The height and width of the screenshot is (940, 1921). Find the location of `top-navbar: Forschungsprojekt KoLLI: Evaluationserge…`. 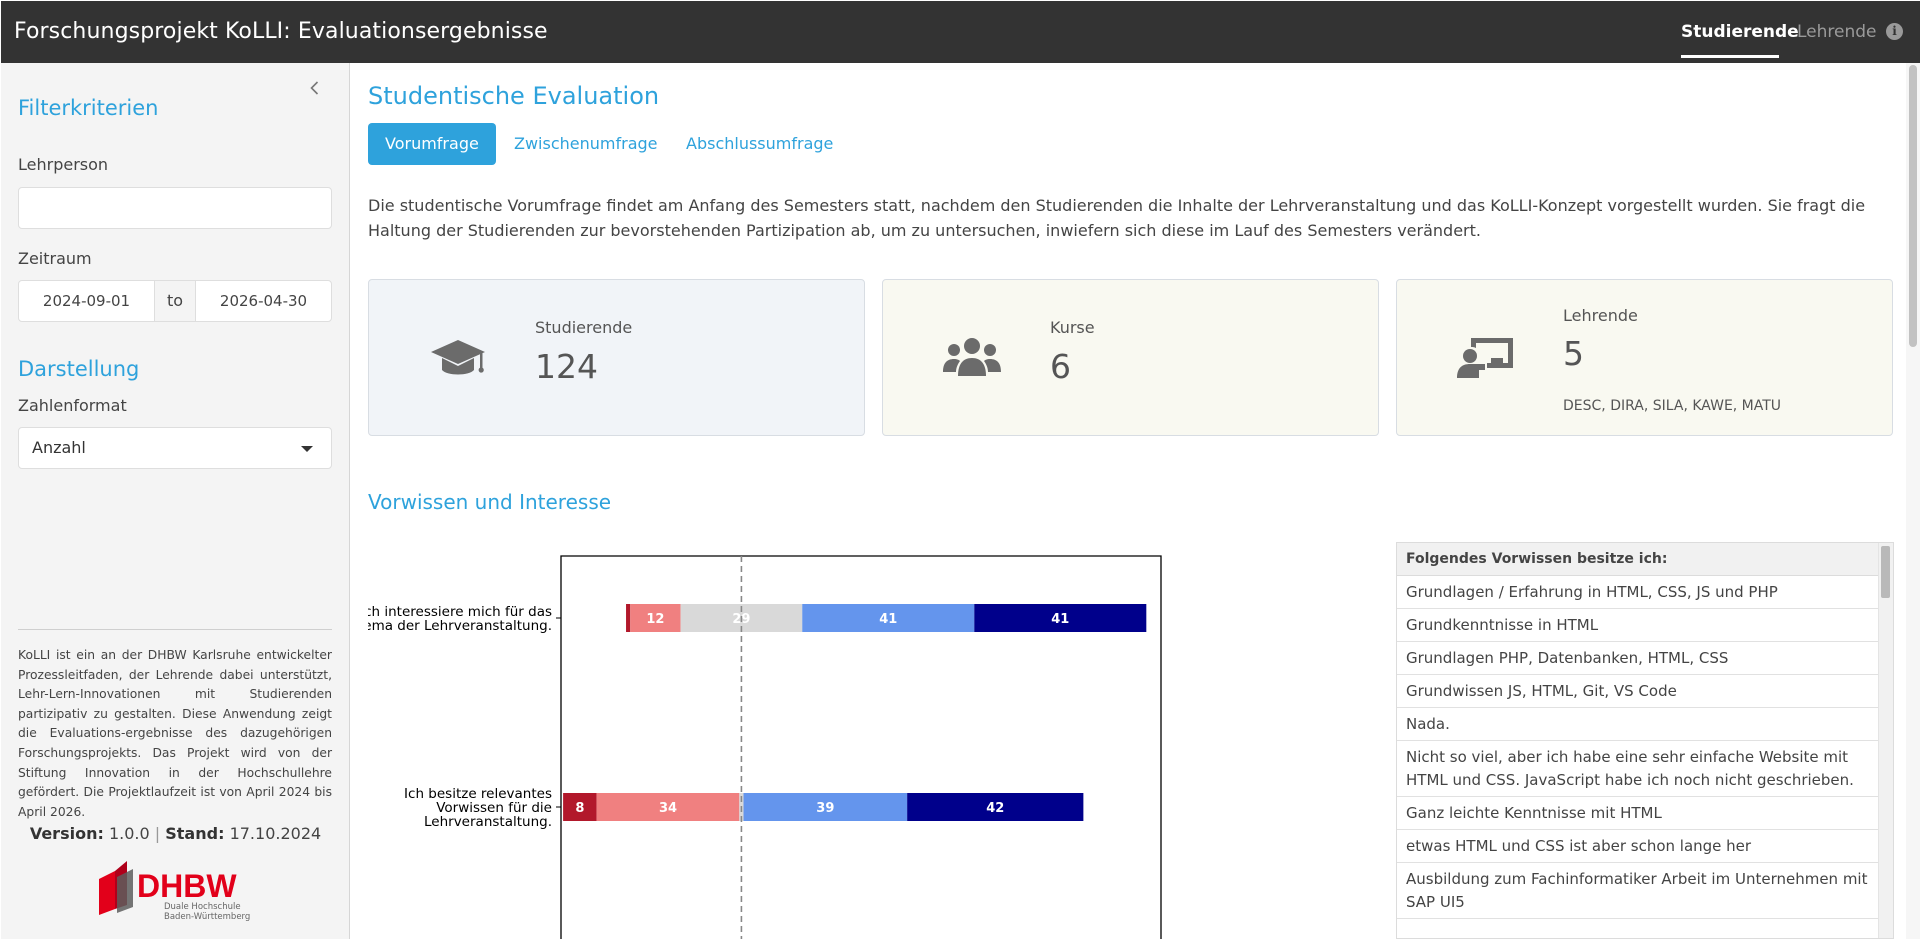

top-navbar: Forschungsprojekt KoLLI: Evaluationserge… is located at coordinates (960, 32).